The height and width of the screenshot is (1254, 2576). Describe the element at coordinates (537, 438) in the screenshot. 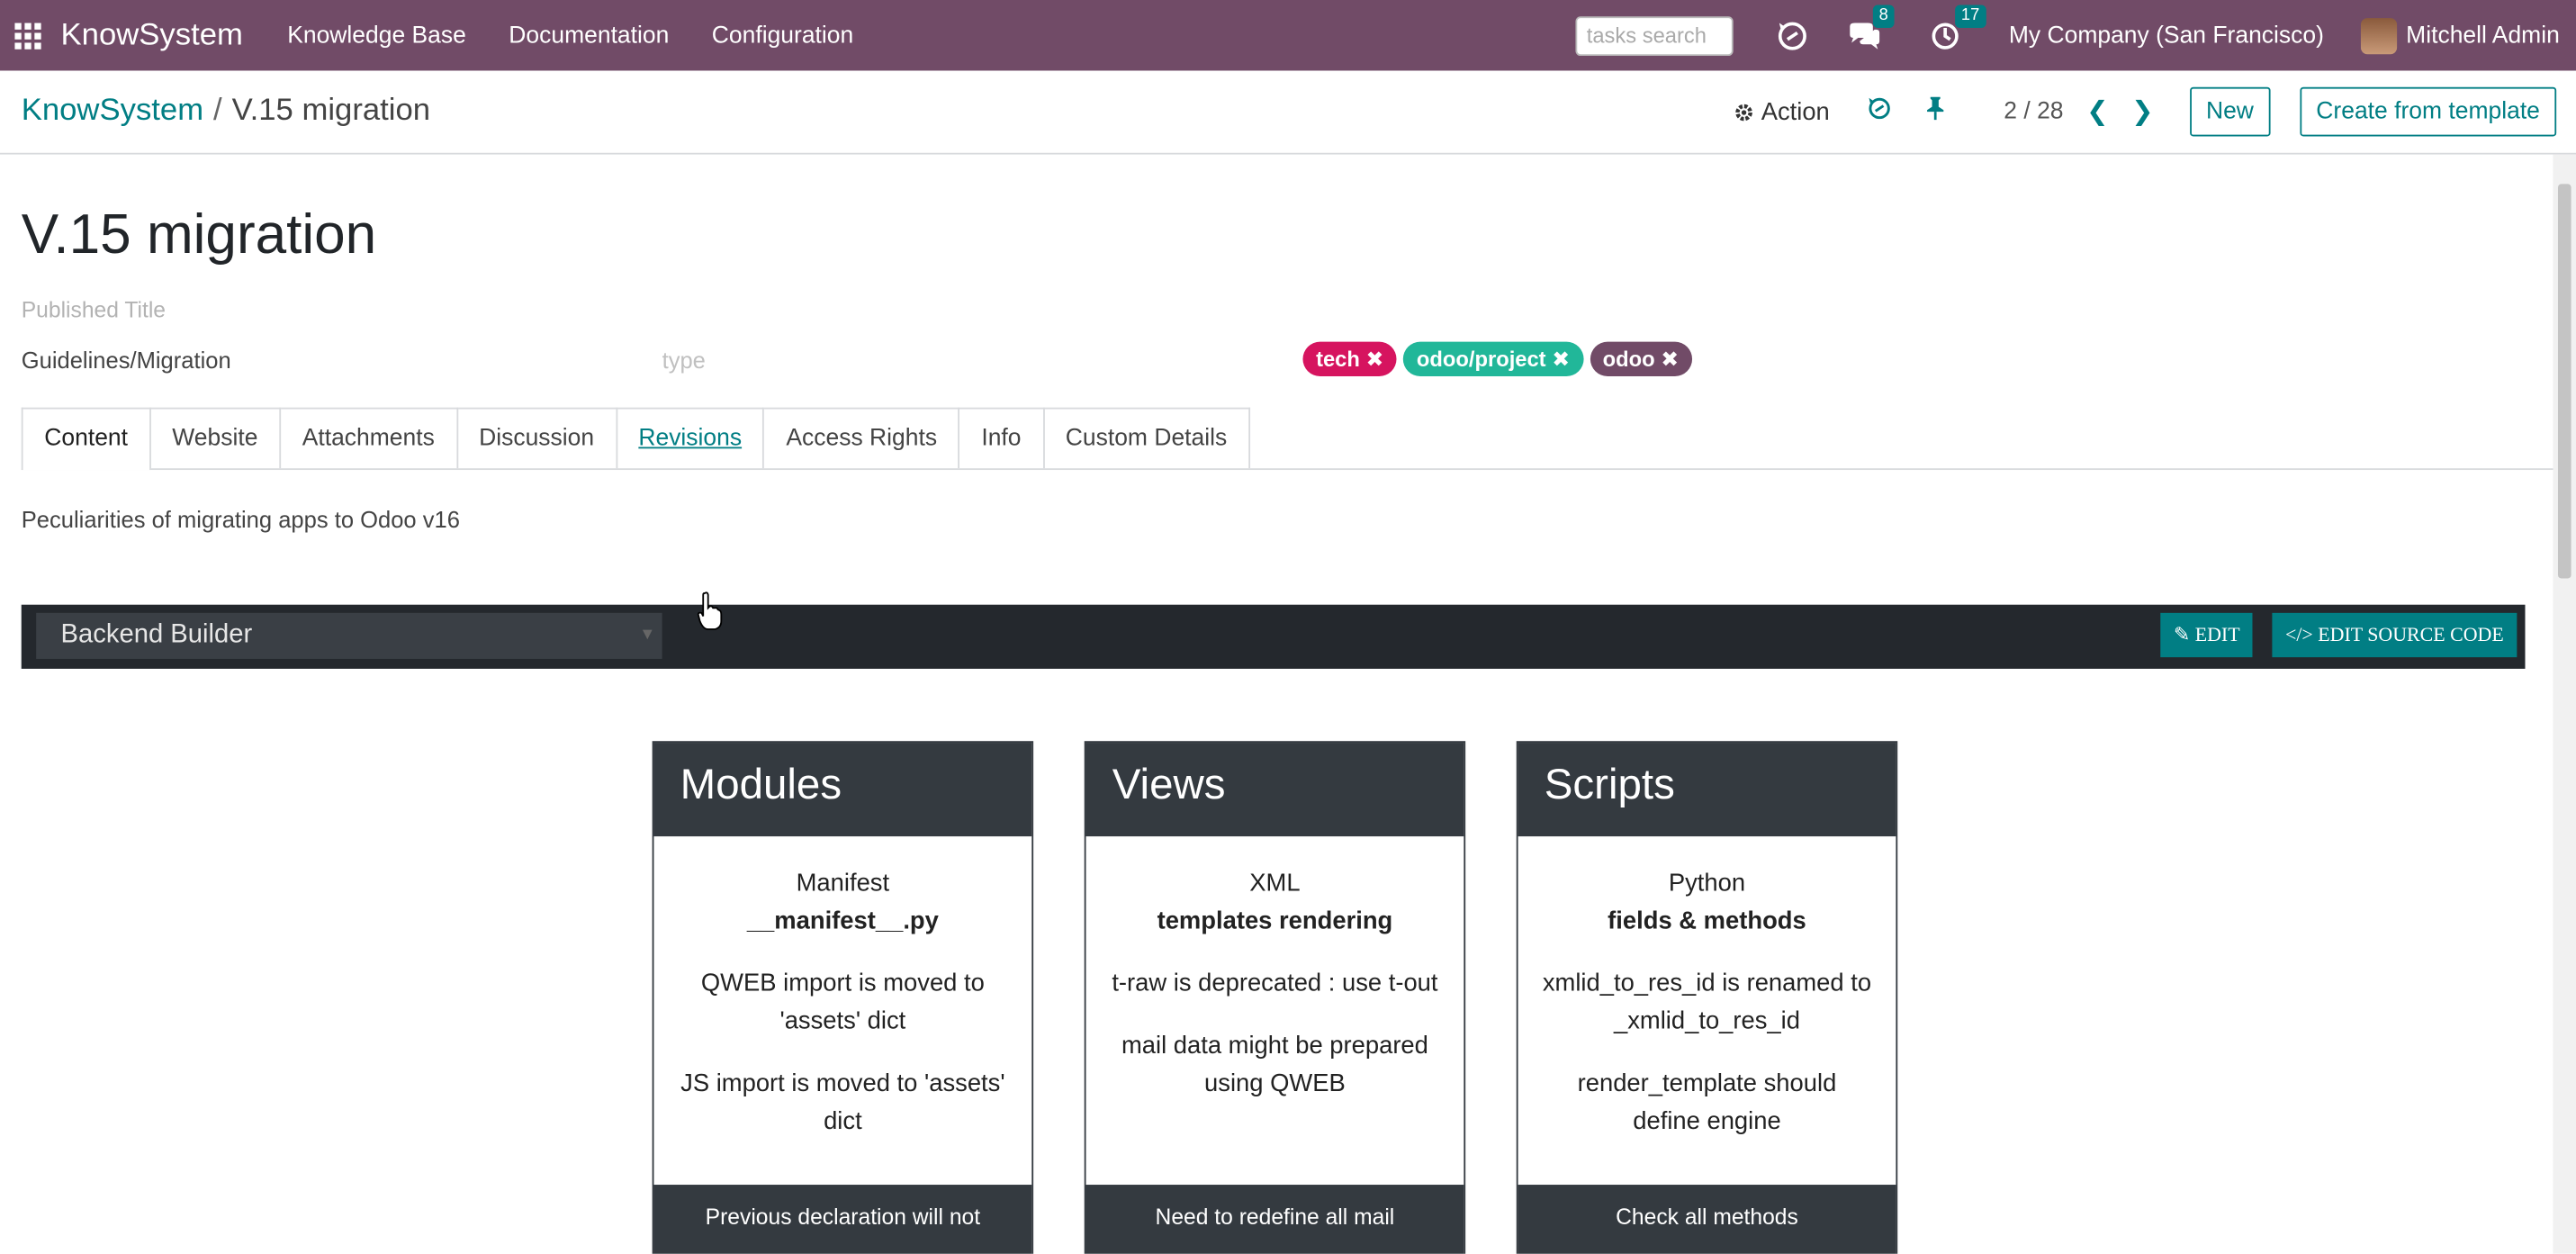

I see `tab-discussion: Discussion` at that location.